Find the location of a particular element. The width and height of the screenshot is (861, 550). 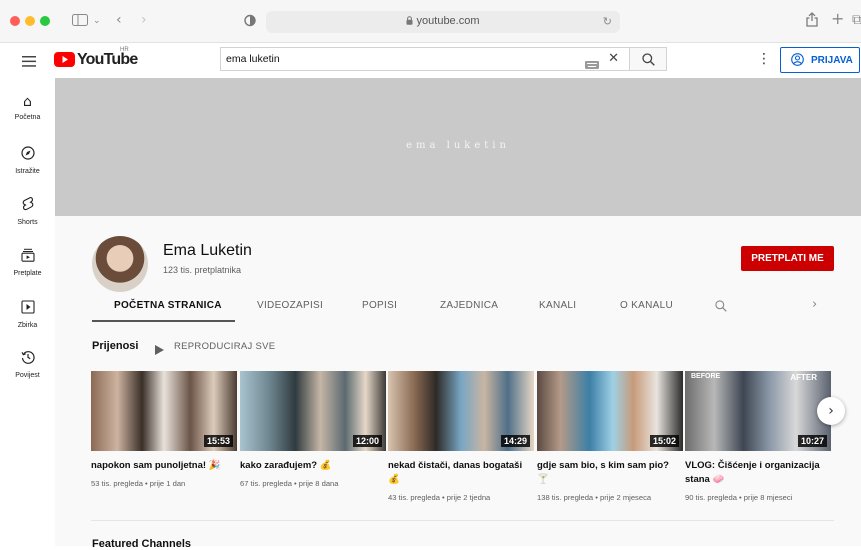

back-arrow-icon: ‹ is located at coordinates (119, 20).